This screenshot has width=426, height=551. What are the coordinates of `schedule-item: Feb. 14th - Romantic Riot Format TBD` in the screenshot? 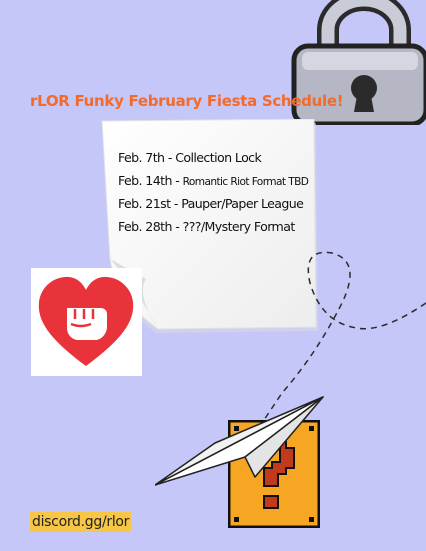 It's located at (213, 180).